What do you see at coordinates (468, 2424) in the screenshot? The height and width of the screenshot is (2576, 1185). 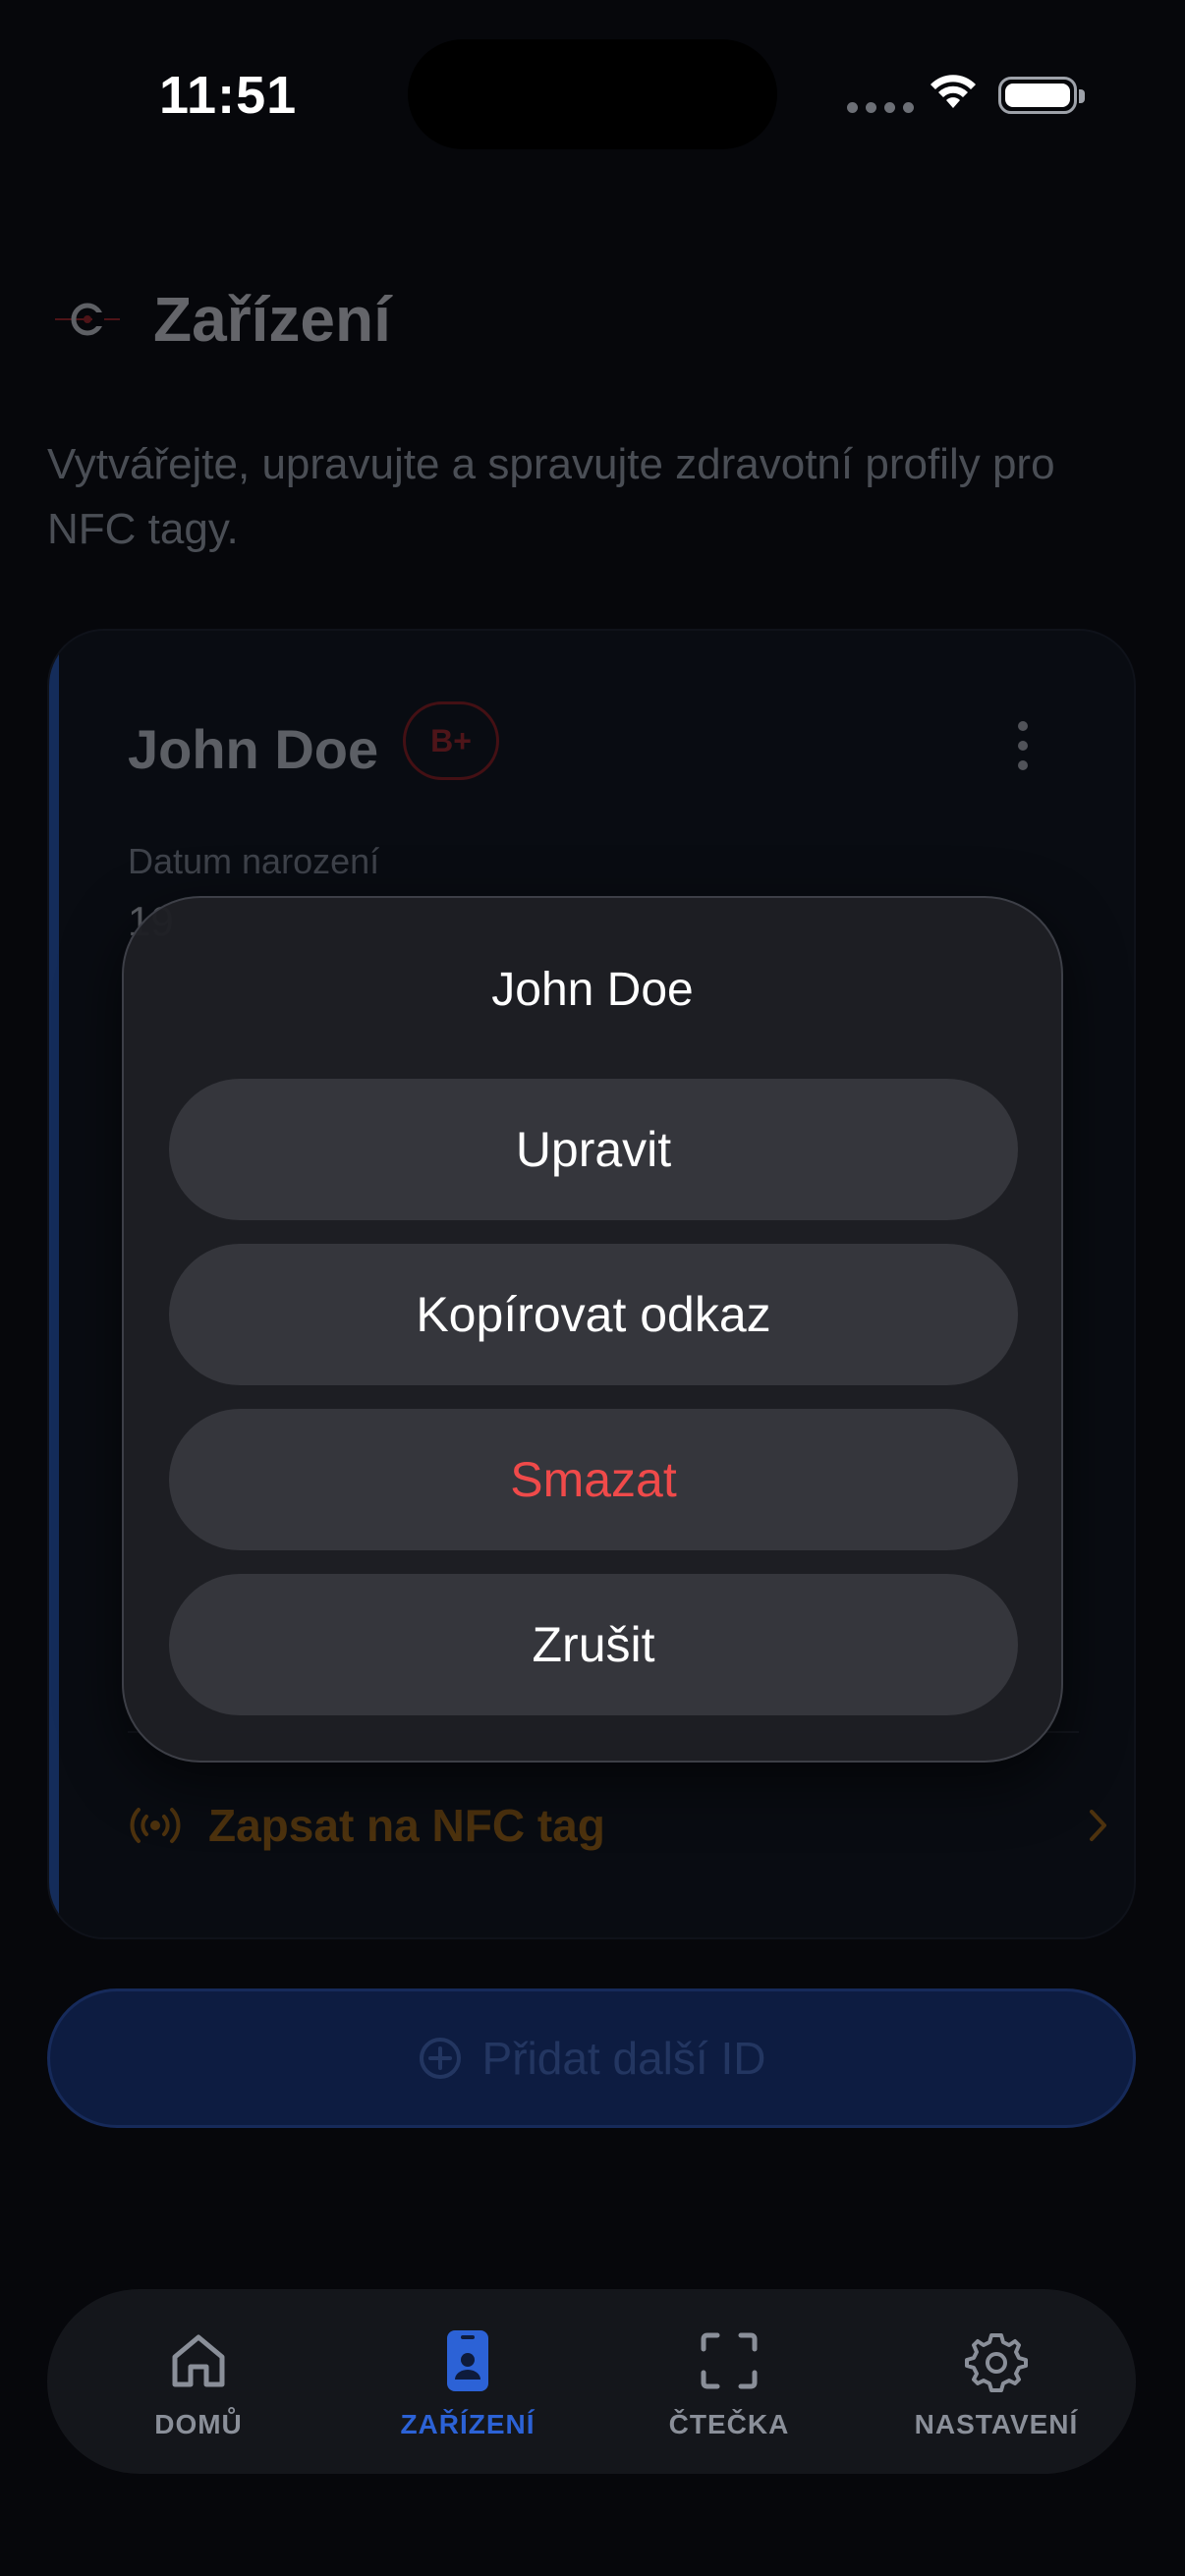 I see `tab-devices-label: ZAŘÍZENÍ` at bounding box center [468, 2424].